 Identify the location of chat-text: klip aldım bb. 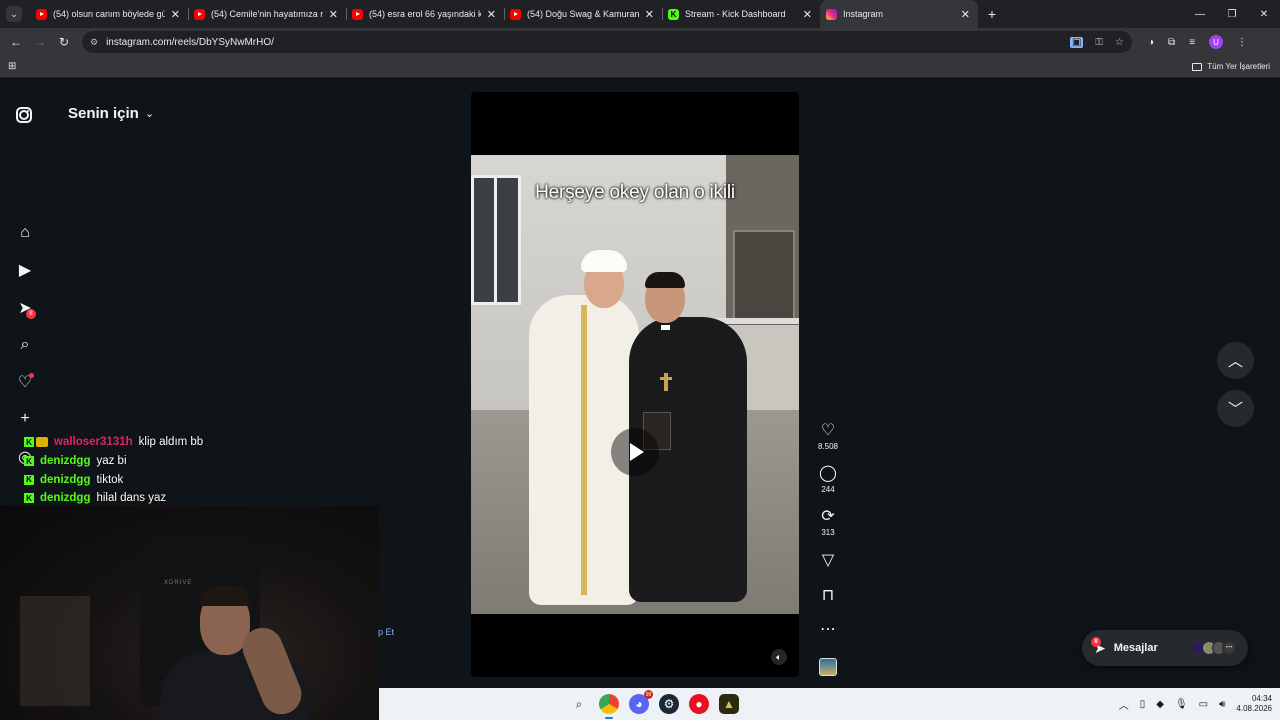
(171, 442).